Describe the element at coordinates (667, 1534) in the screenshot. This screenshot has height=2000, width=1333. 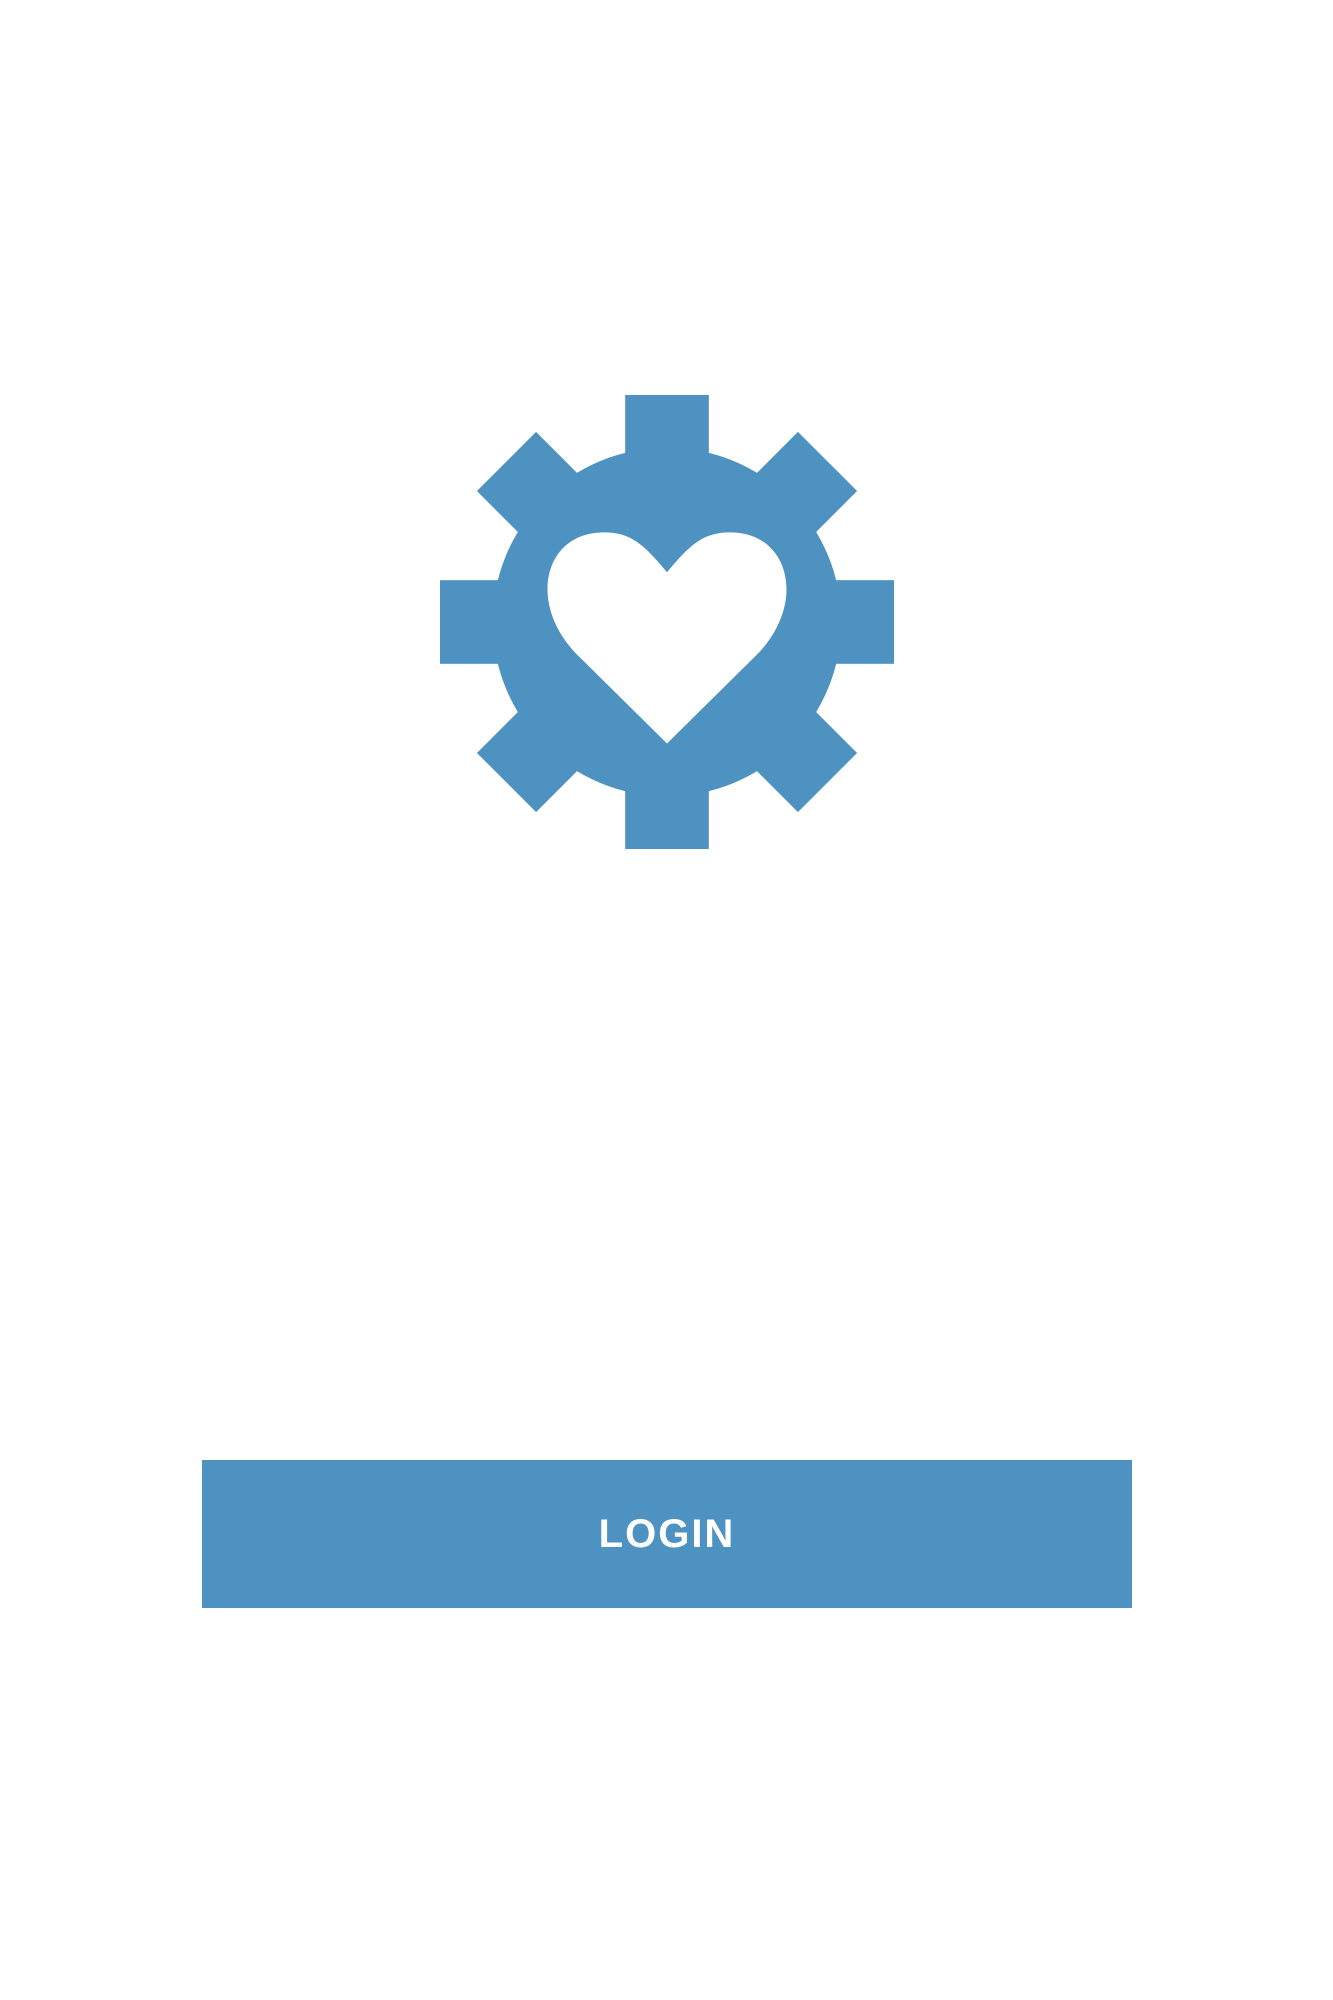
I see `login-button: LOGIN` at that location.